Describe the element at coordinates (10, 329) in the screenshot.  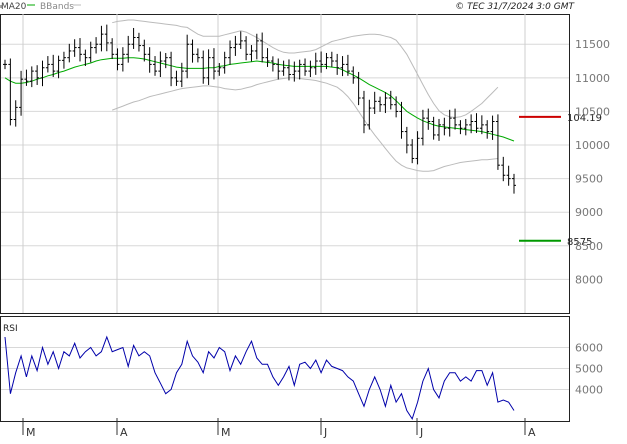
I see `rsi-title: RSI` at that location.